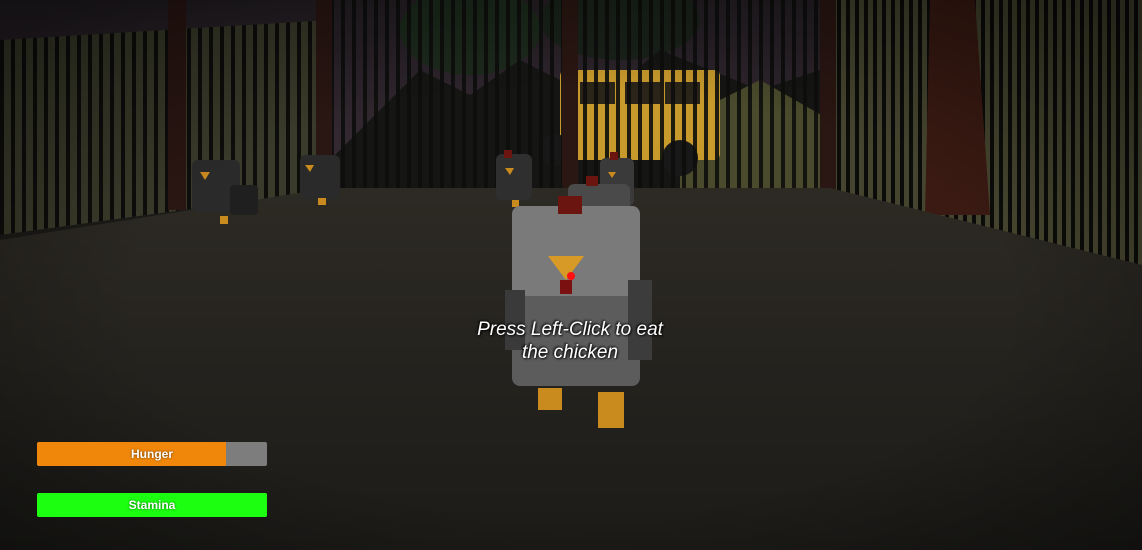  What do you see at coordinates (570, 329) in the screenshot?
I see `prompt-line: Press Left-Click to eat` at bounding box center [570, 329].